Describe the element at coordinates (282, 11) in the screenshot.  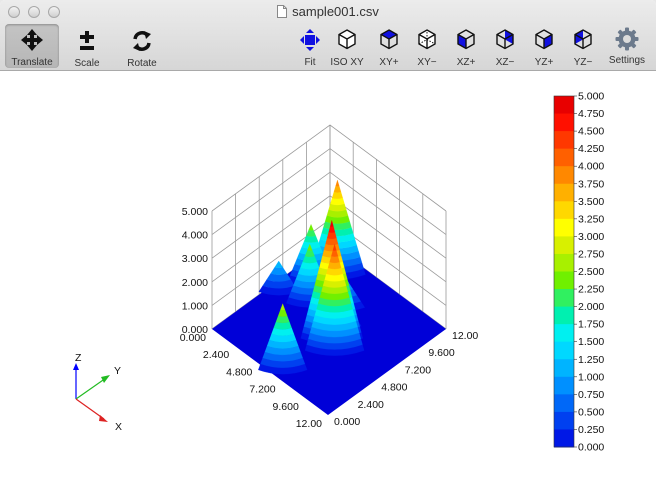
I see `document-icon` at that location.